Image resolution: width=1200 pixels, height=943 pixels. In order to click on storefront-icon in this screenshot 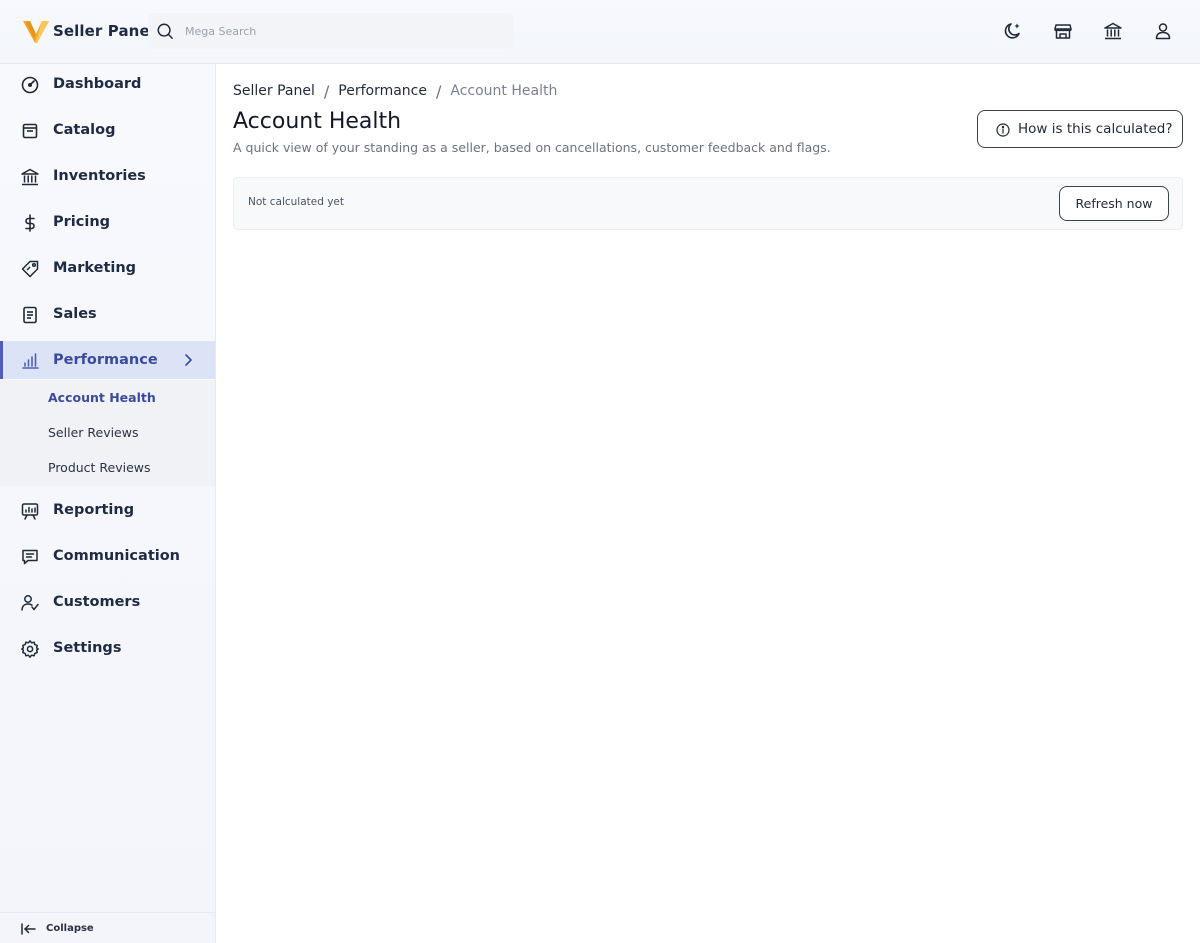, I will do `click(1063, 31)`.